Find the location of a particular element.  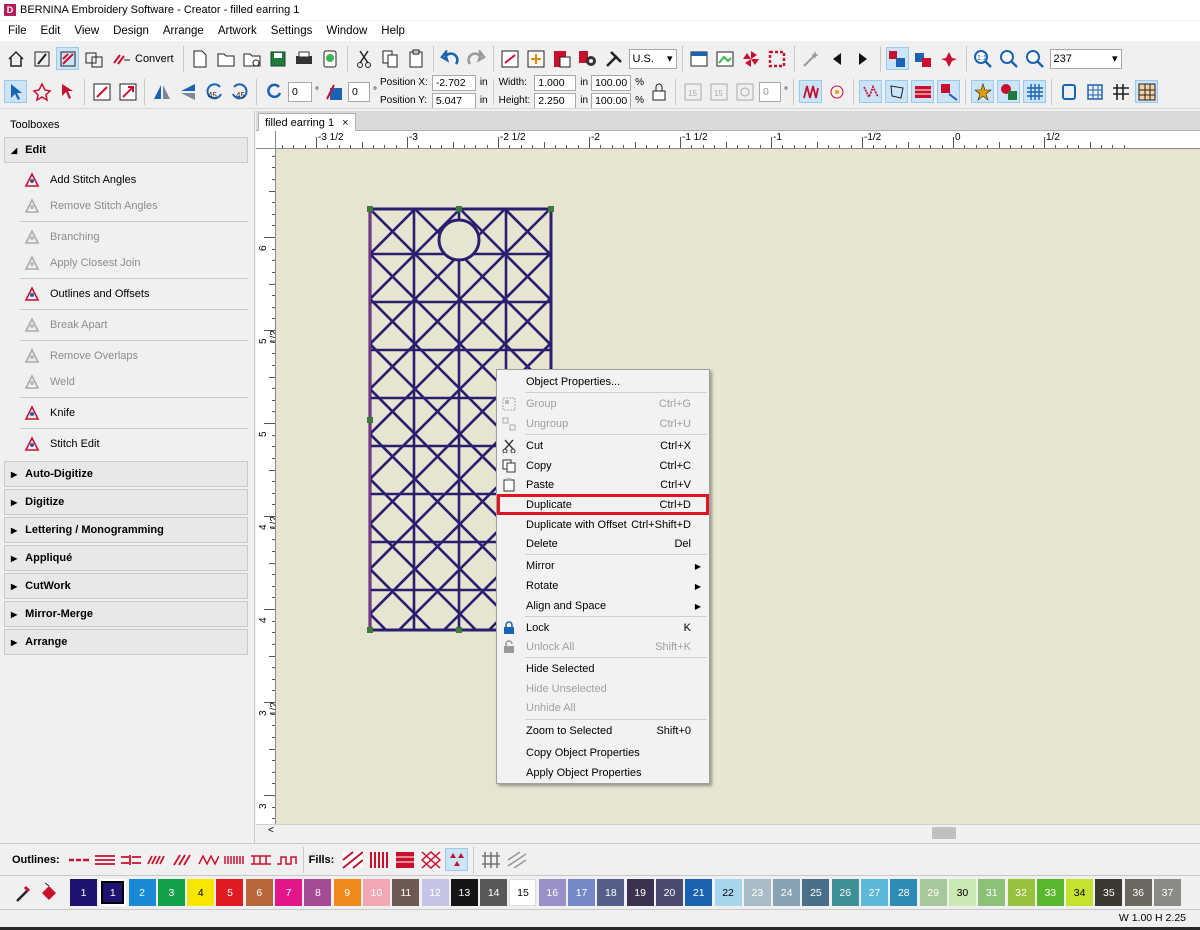

color-swatch: 1 is located at coordinates (113, 892).